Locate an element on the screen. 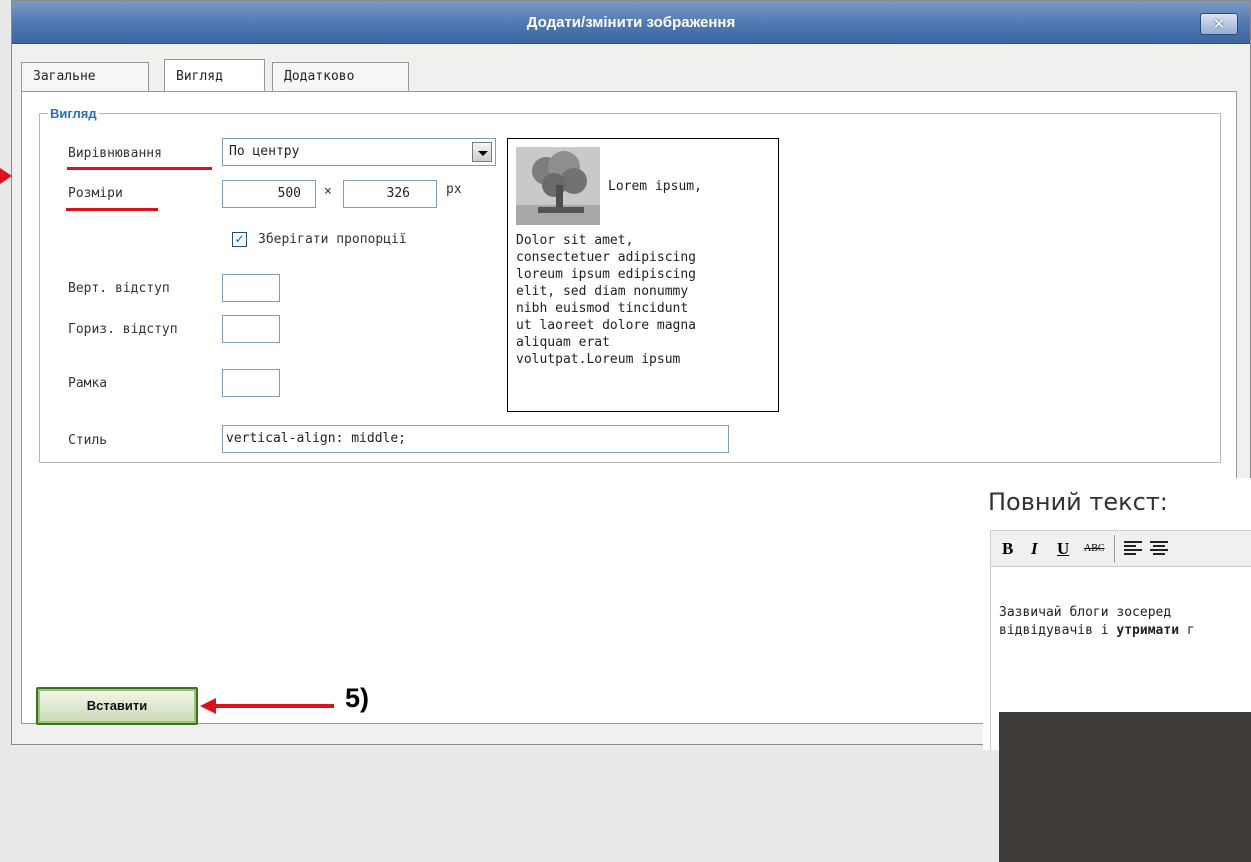 This screenshot has width=1251, height=862. bold-button: B is located at coordinates (1007, 549).